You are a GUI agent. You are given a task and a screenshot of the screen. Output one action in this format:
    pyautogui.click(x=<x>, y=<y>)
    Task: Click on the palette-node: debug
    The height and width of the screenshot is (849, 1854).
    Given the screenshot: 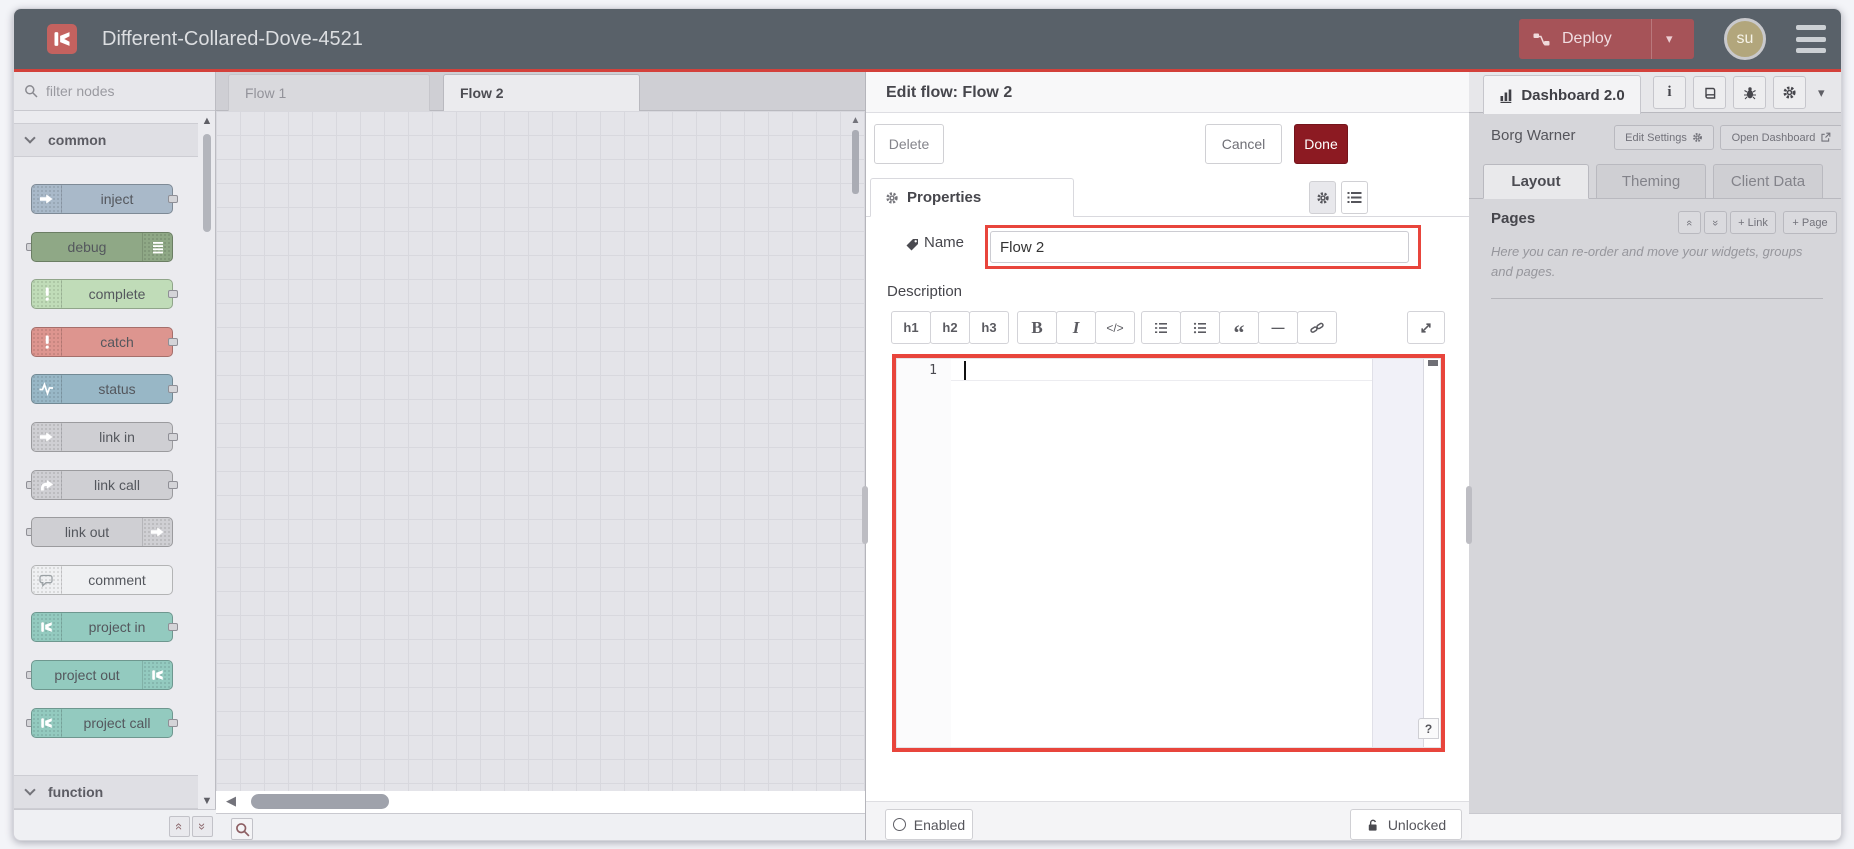 What is the action you would take?
    pyautogui.click(x=99, y=246)
    